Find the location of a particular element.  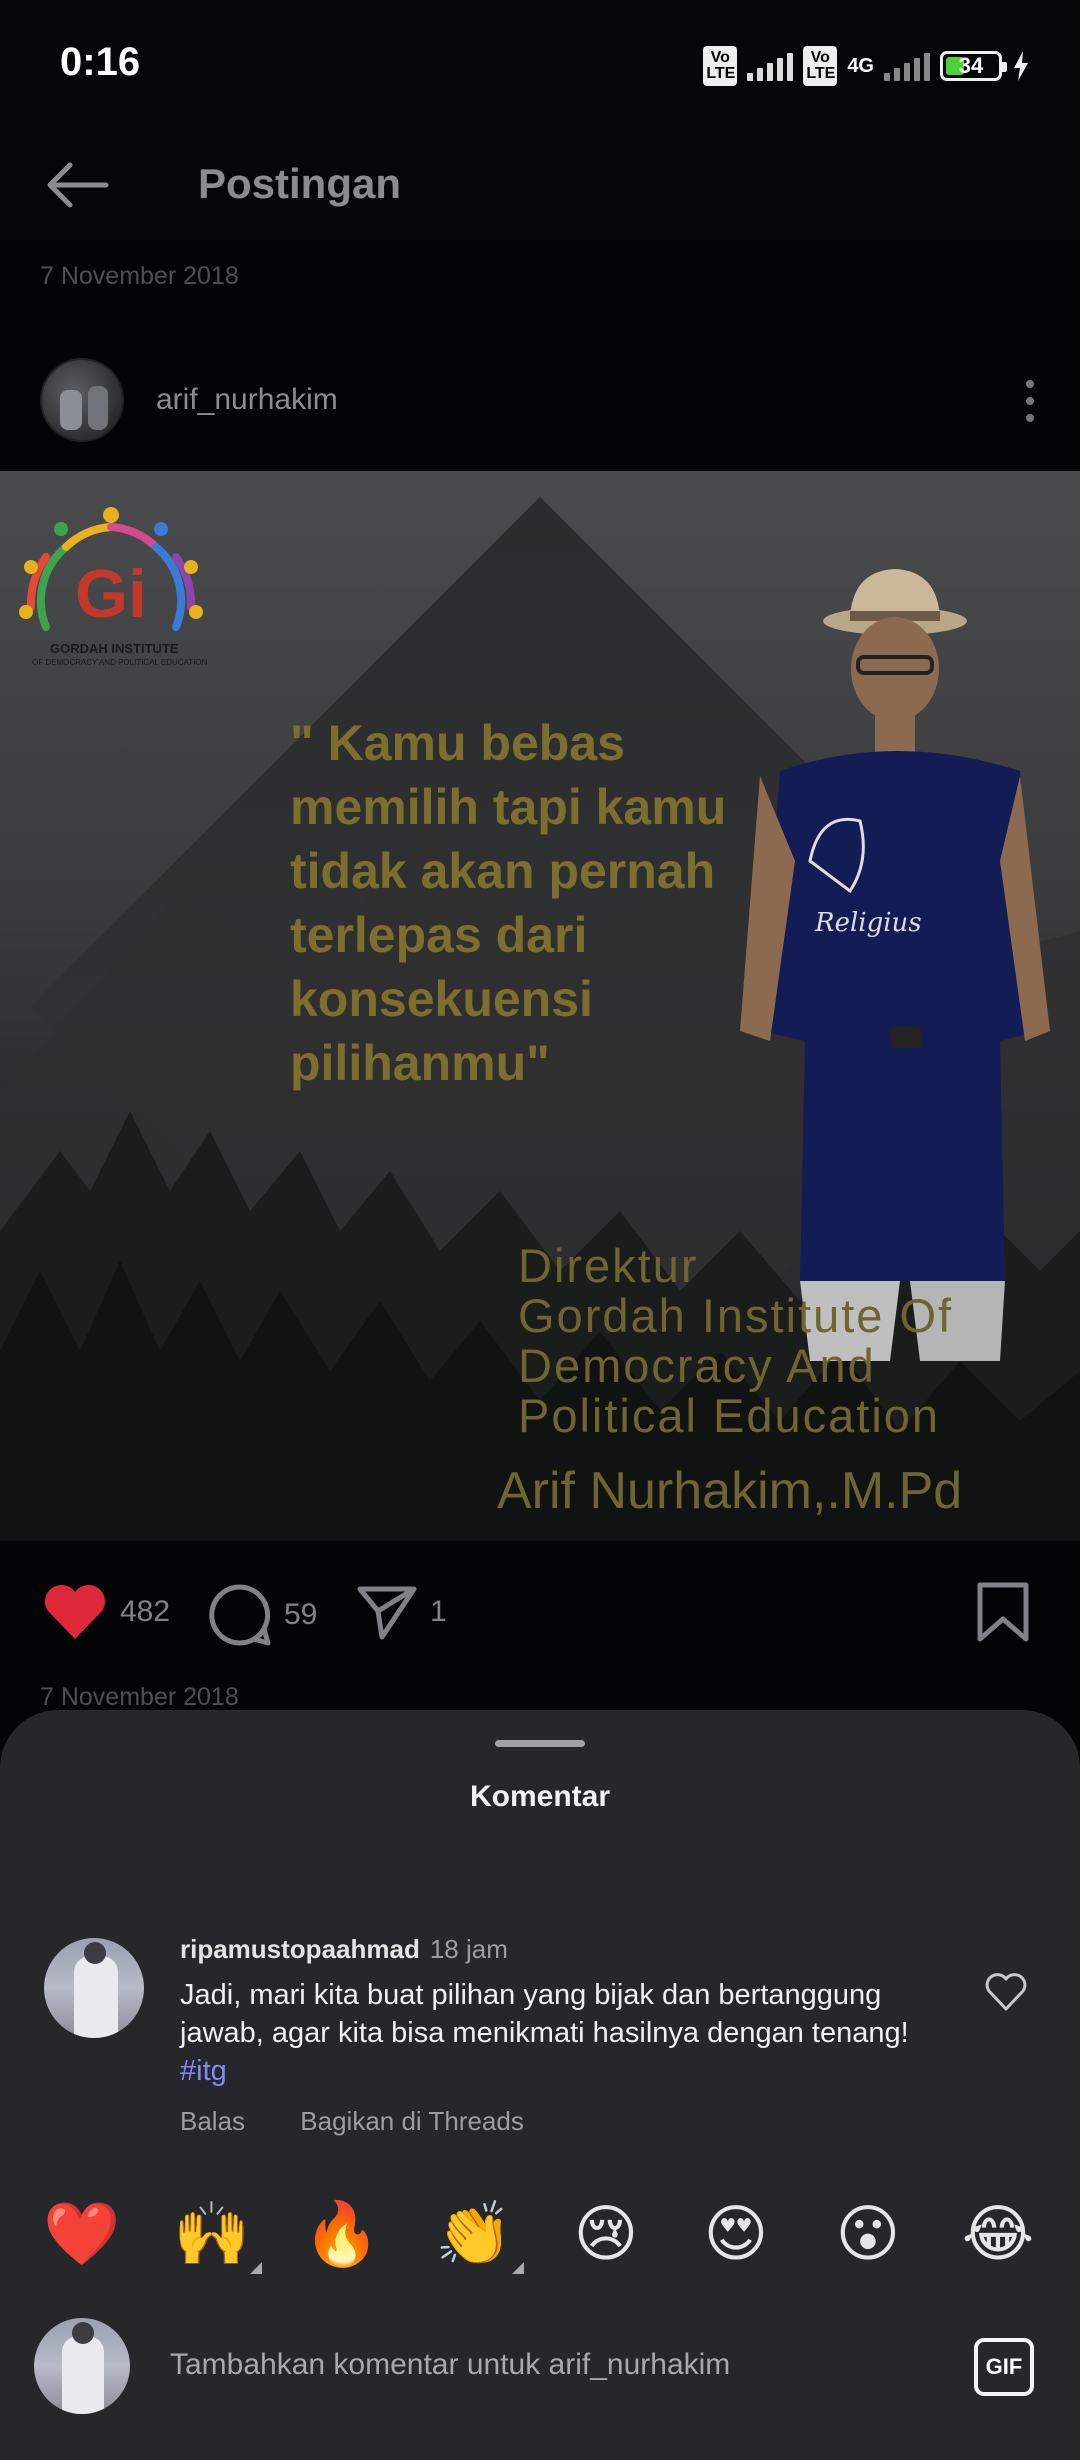

post-signature: Arif Nurhakim,.M.Pd is located at coordinates (730, 1491).